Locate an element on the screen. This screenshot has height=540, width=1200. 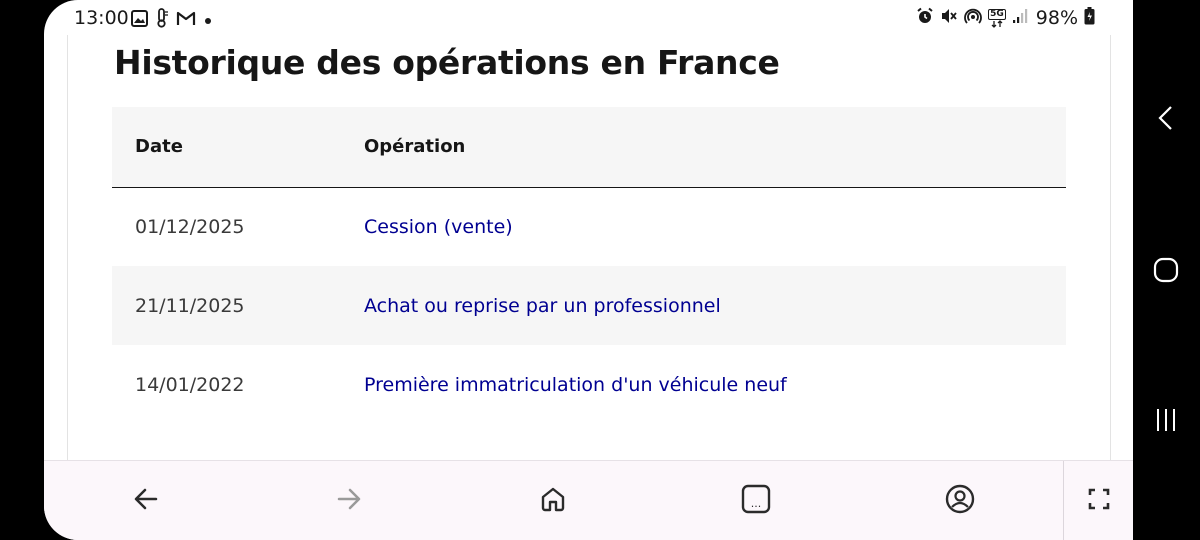
alarm-icon is located at coordinates (925, 18).